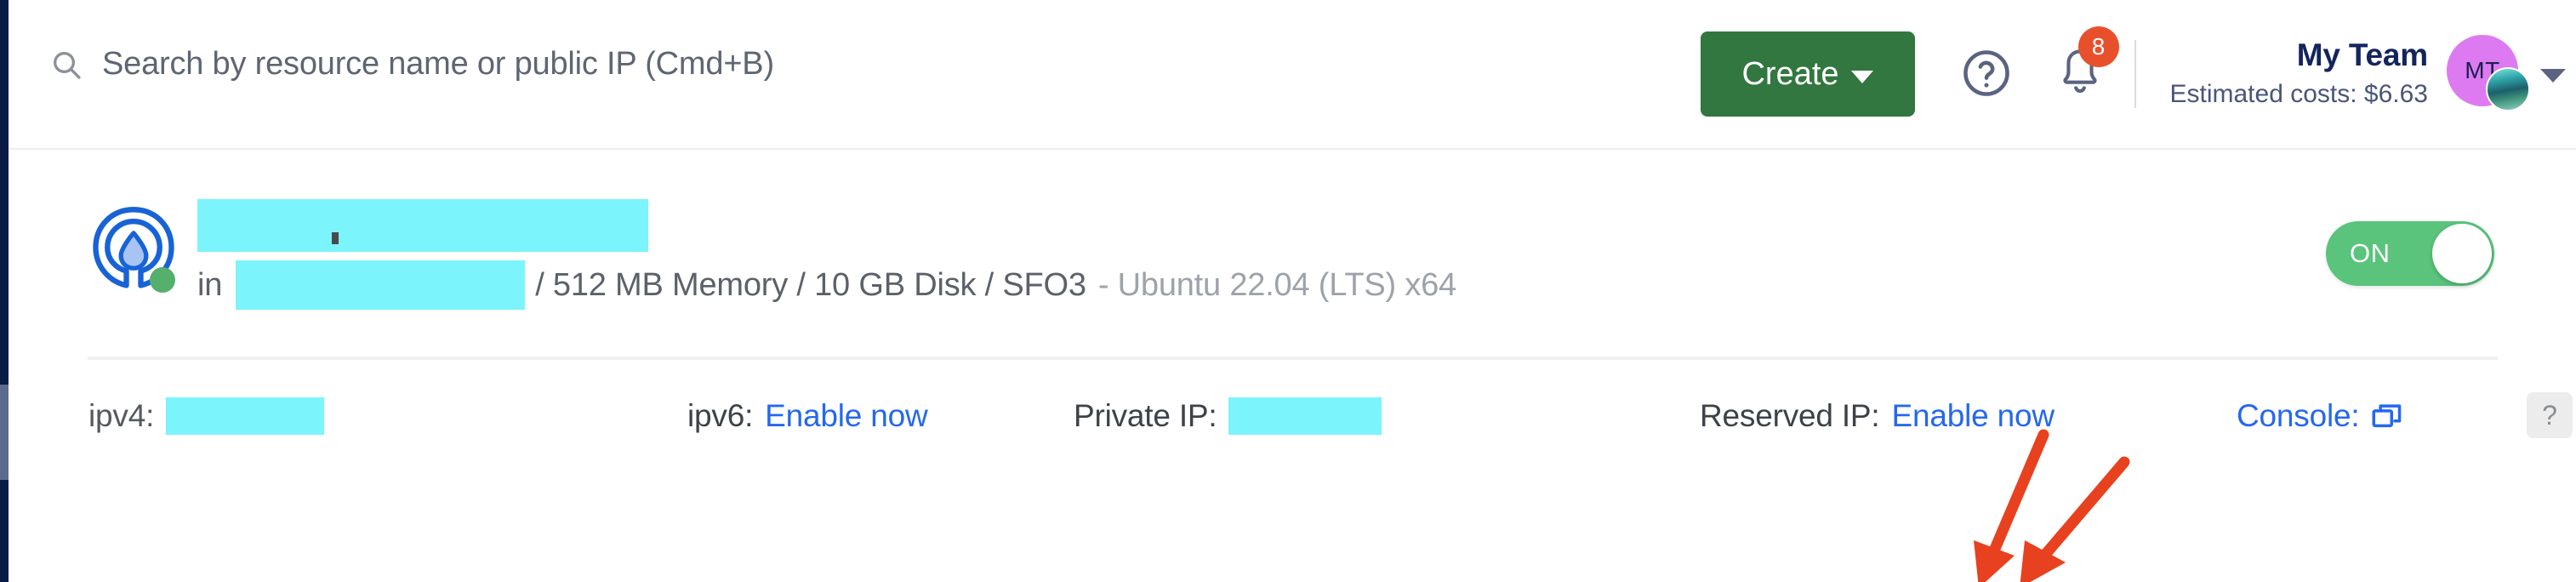 Image resolution: width=2576 pixels, height=582 pixels. I want to click on section-divider, so click(1293, 358).